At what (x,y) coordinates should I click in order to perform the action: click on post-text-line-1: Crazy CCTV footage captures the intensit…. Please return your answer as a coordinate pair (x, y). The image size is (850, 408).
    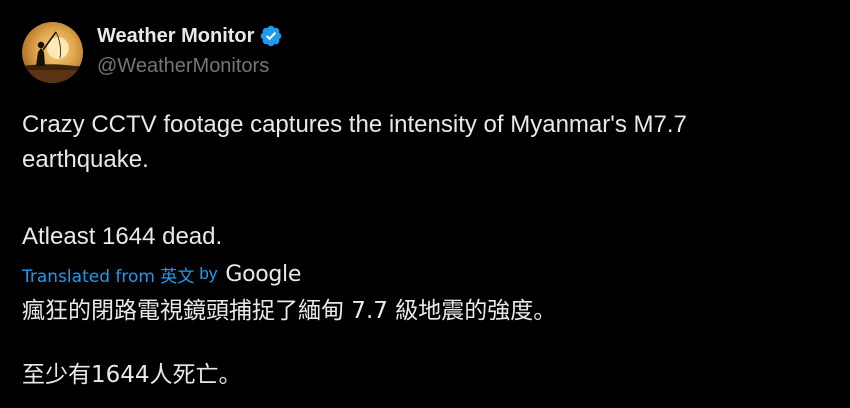
    Looking at the image, I should click on (354, 124).